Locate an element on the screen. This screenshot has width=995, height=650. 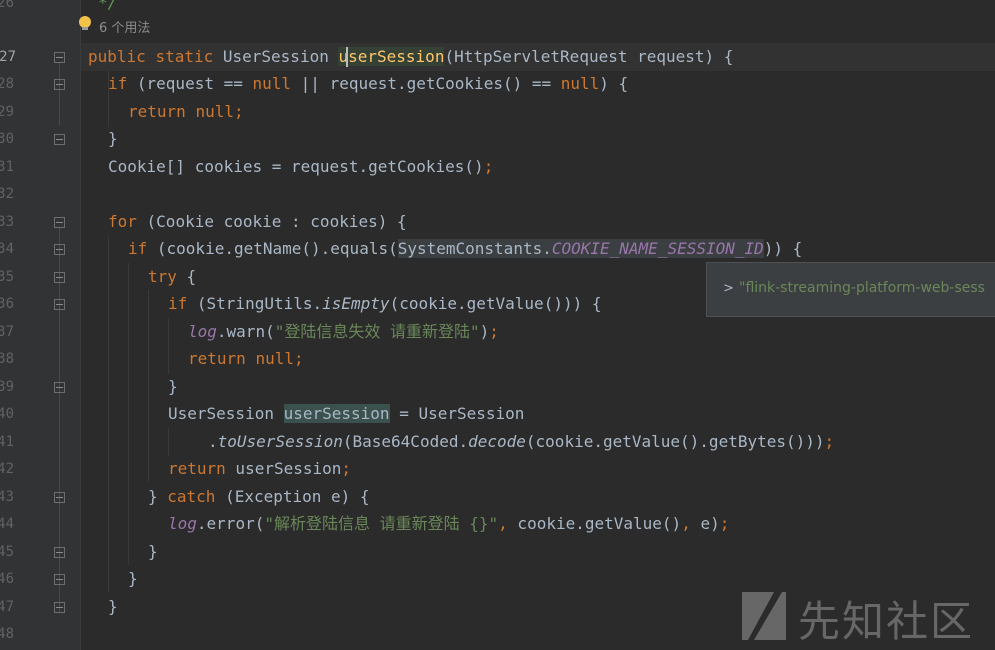
code-line-47: } is located at coordinates (113, 607).